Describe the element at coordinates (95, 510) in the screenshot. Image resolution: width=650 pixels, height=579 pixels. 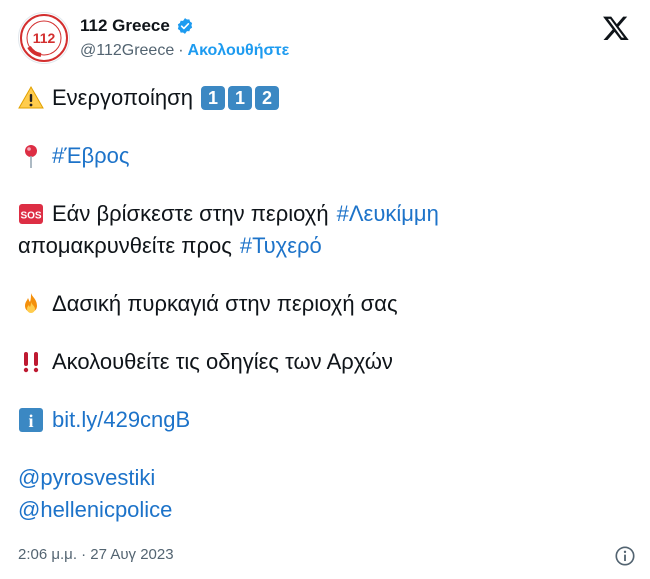
I see `mention-hellenicpolice: @hellenicpolice` at that location.